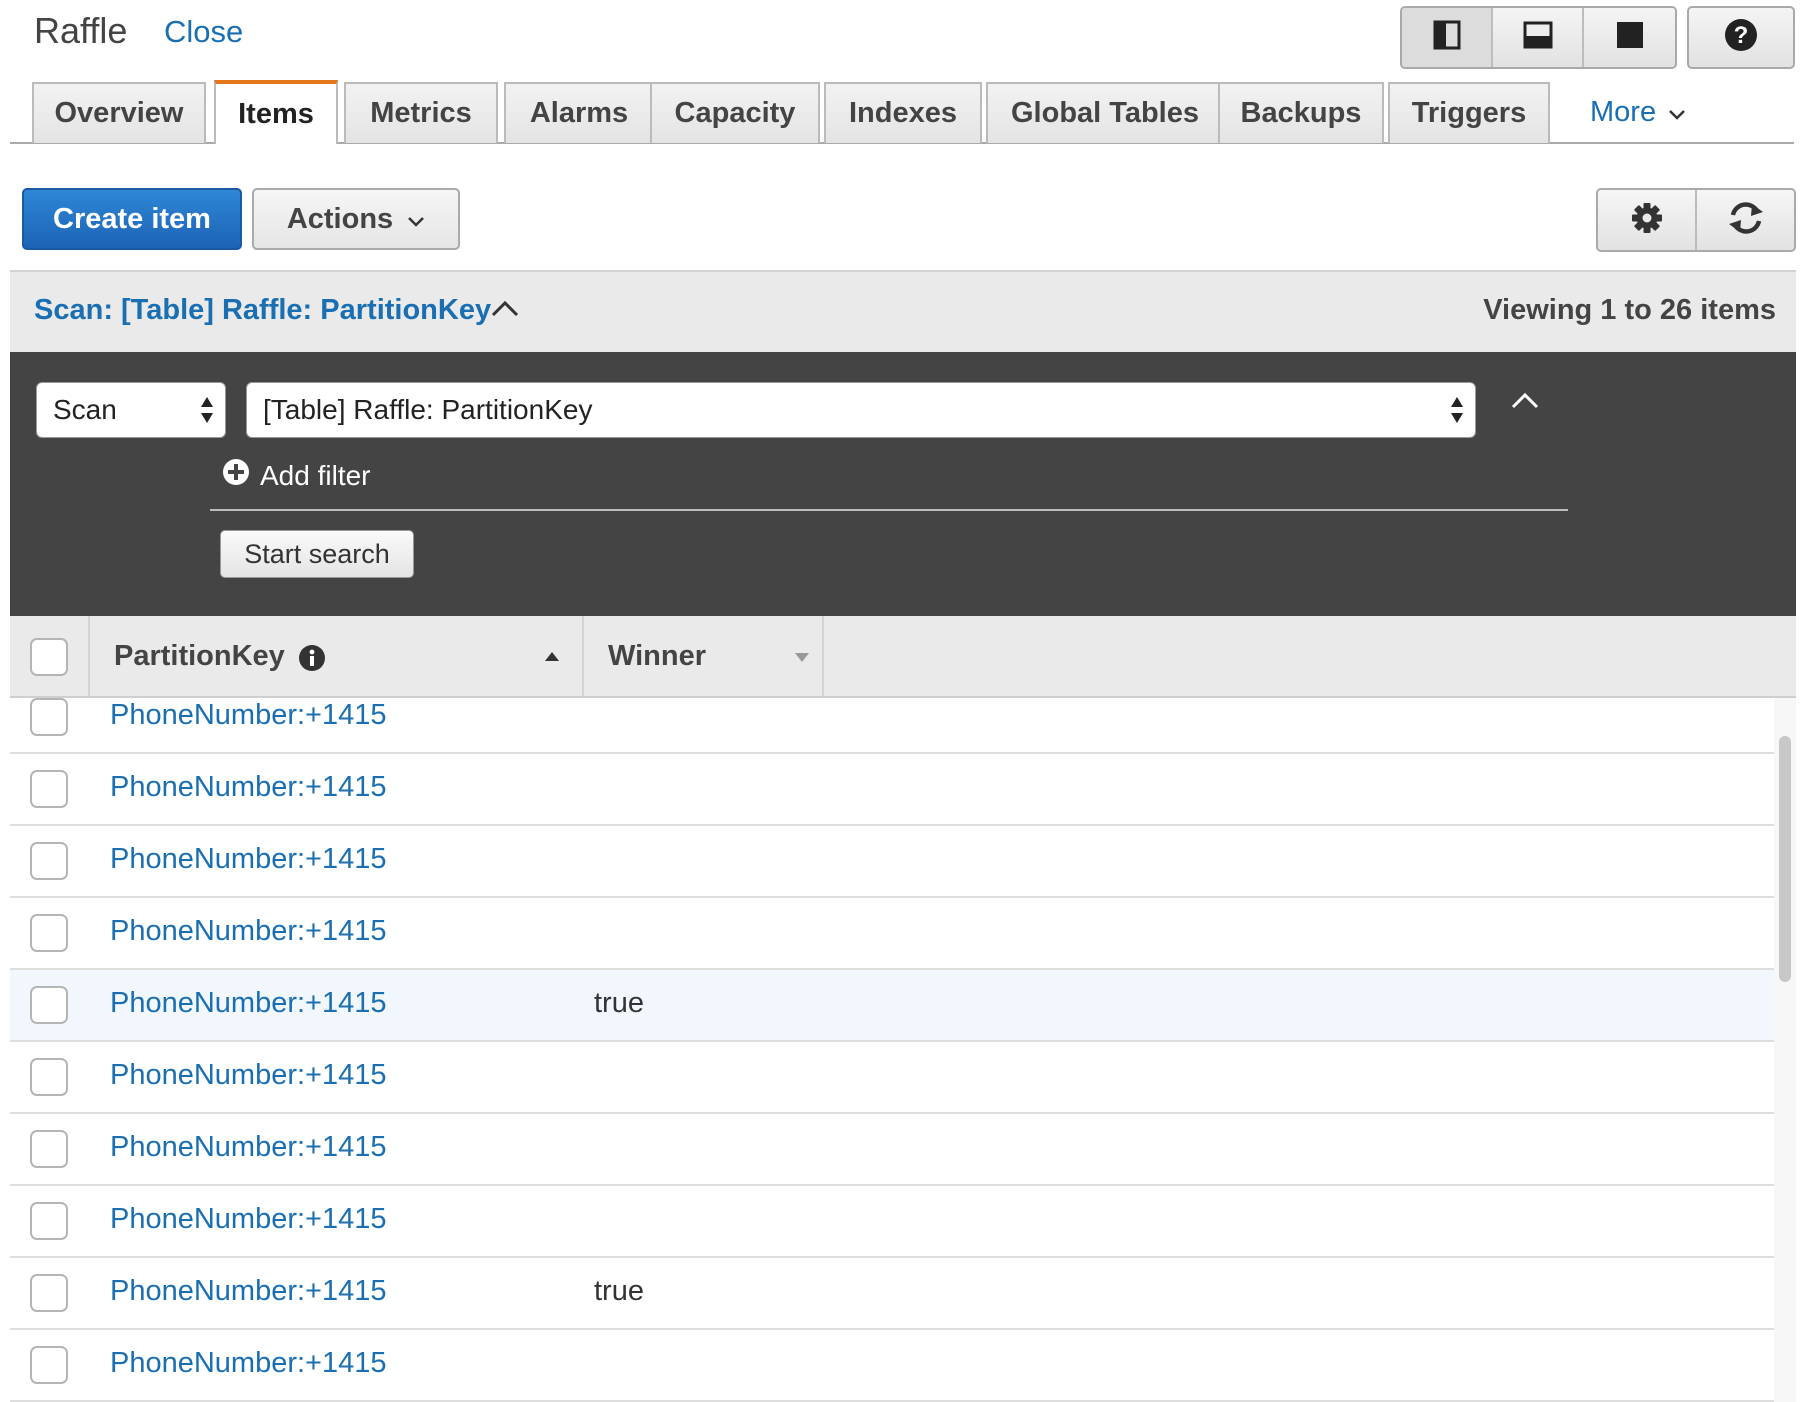  What do you see at coordinates (735, 112) in the screenshot?
I see `tab-capacity: Capacity` at bounding box center [735, 112].